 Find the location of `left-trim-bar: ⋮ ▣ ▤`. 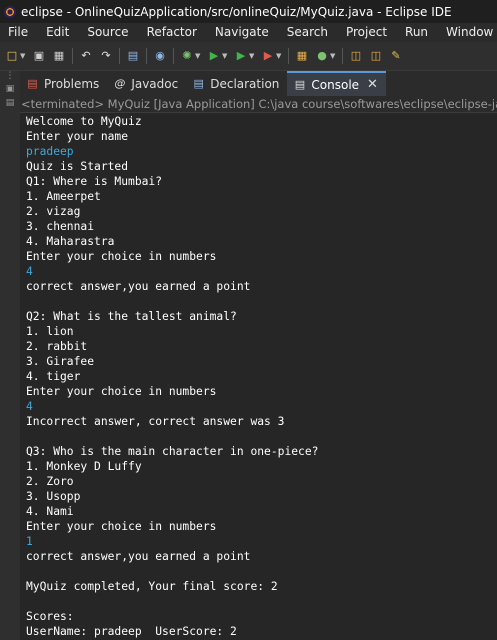

left-trim-bar: ⋮ ▣ ▤ is located at coordinates (10, 355).